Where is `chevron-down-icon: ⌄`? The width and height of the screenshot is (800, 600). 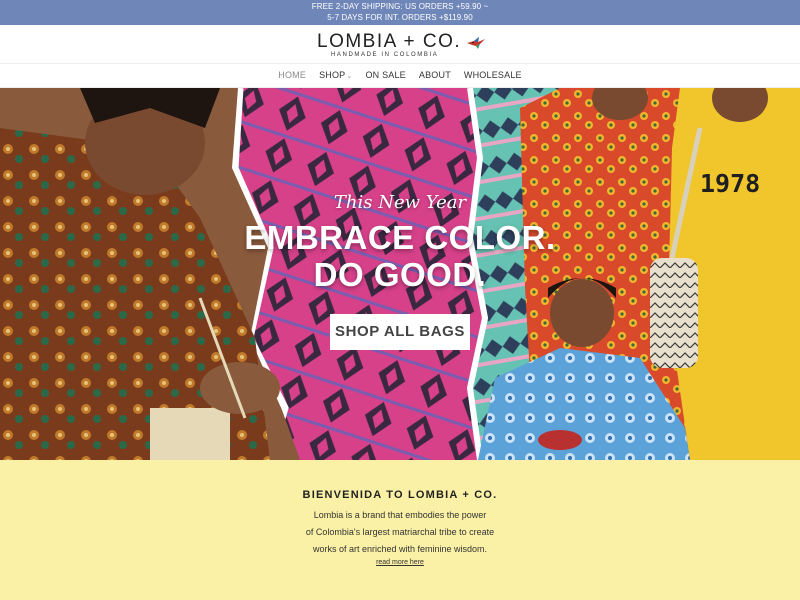
chevron-down-icon: ⌄ is located at coordinates (349, 76).